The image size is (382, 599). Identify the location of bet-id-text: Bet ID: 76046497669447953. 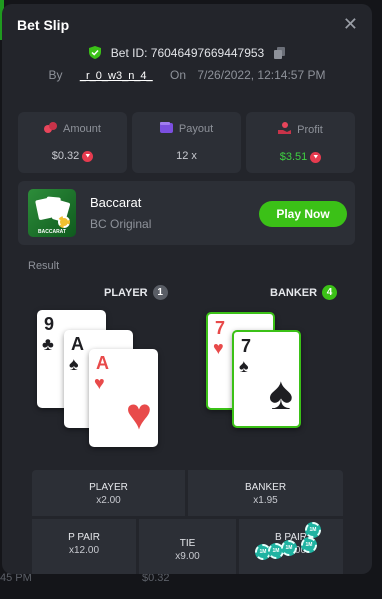
(187, 53).